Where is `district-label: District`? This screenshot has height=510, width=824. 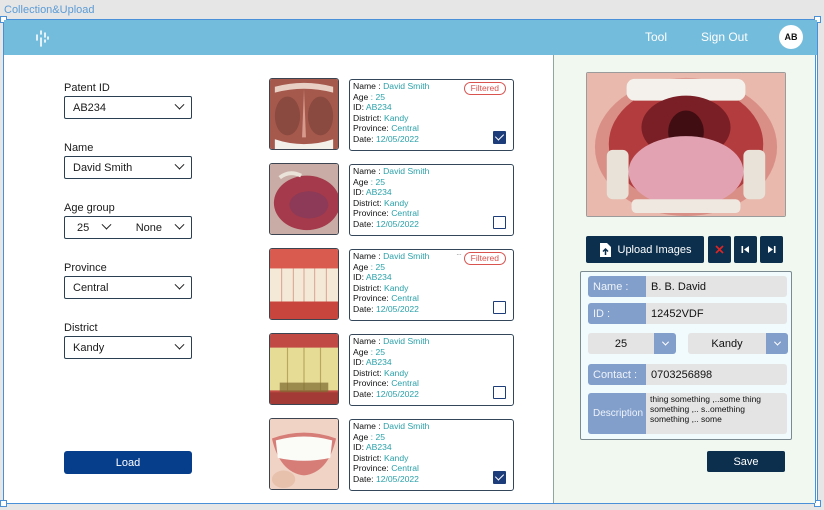
district-label: District is located at coordinates (81, 328).